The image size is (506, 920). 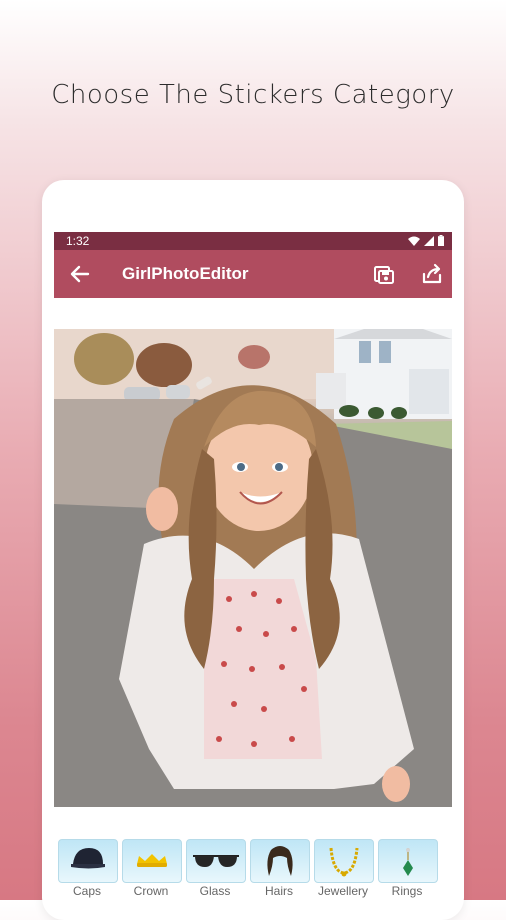 What do you see at coordinates (407, 891) in the screenshot?
I see `category-label: Rings` at bounding box center [407, 891].